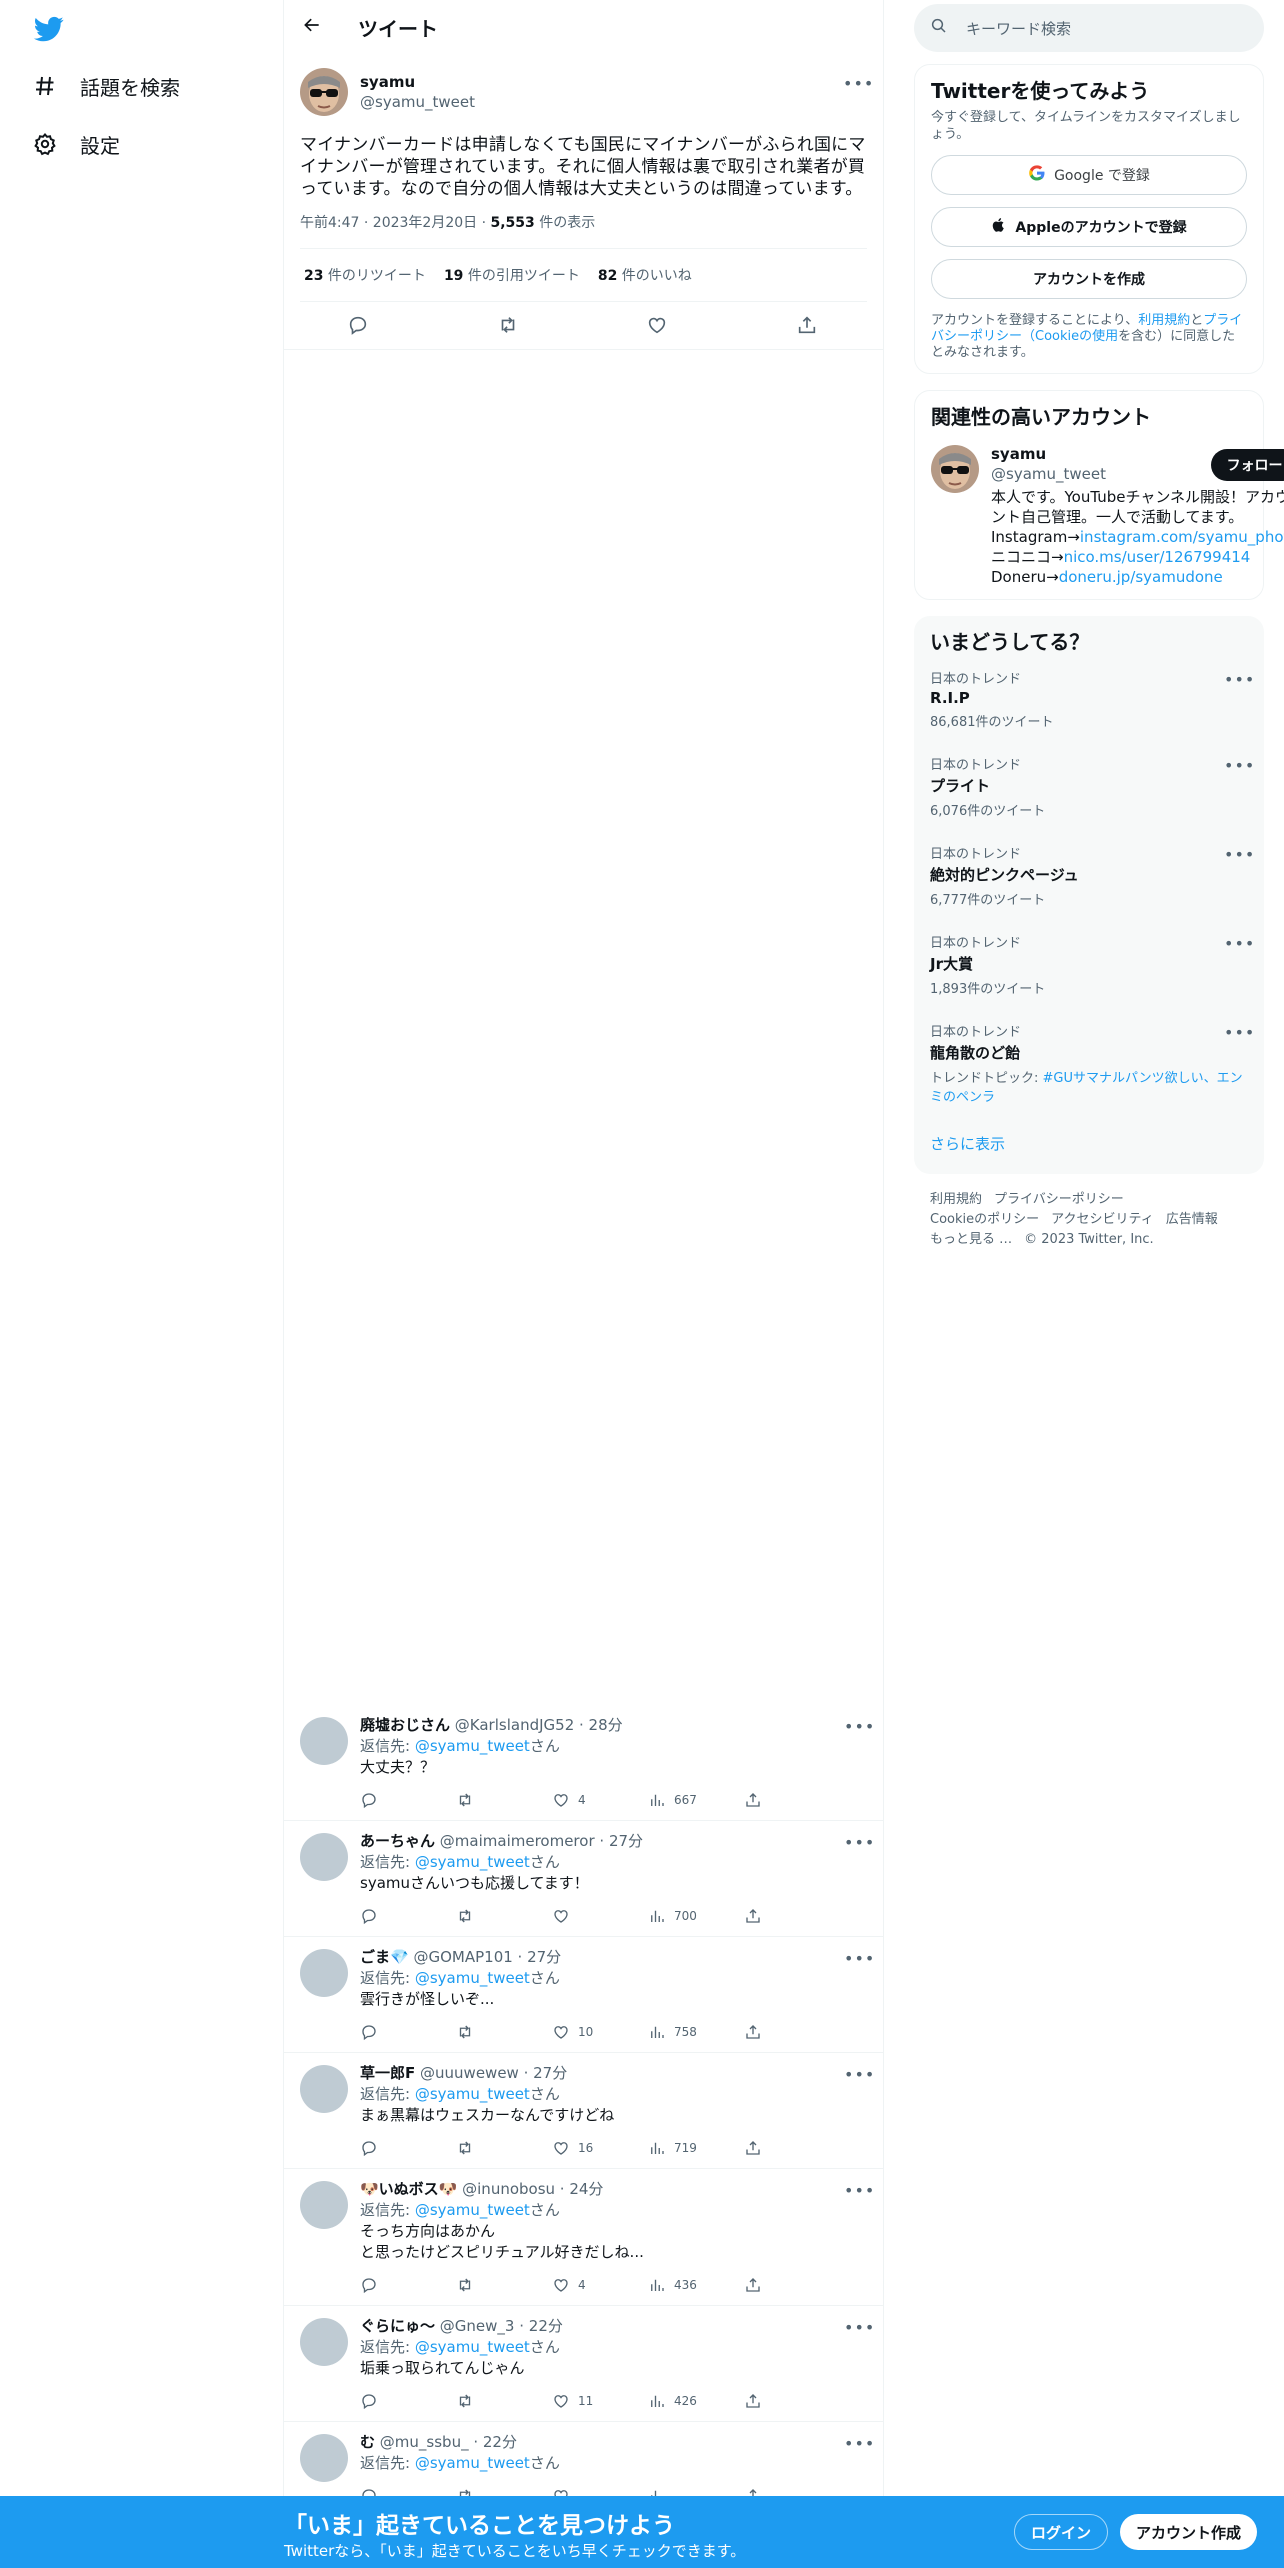 The width and height of the screenshot is (1284, 2568). What do you see at coordinates (387, 2073) in the screenshot?
I see `reply-author-name: 草一郎F` at bounding box center [387, 2073].